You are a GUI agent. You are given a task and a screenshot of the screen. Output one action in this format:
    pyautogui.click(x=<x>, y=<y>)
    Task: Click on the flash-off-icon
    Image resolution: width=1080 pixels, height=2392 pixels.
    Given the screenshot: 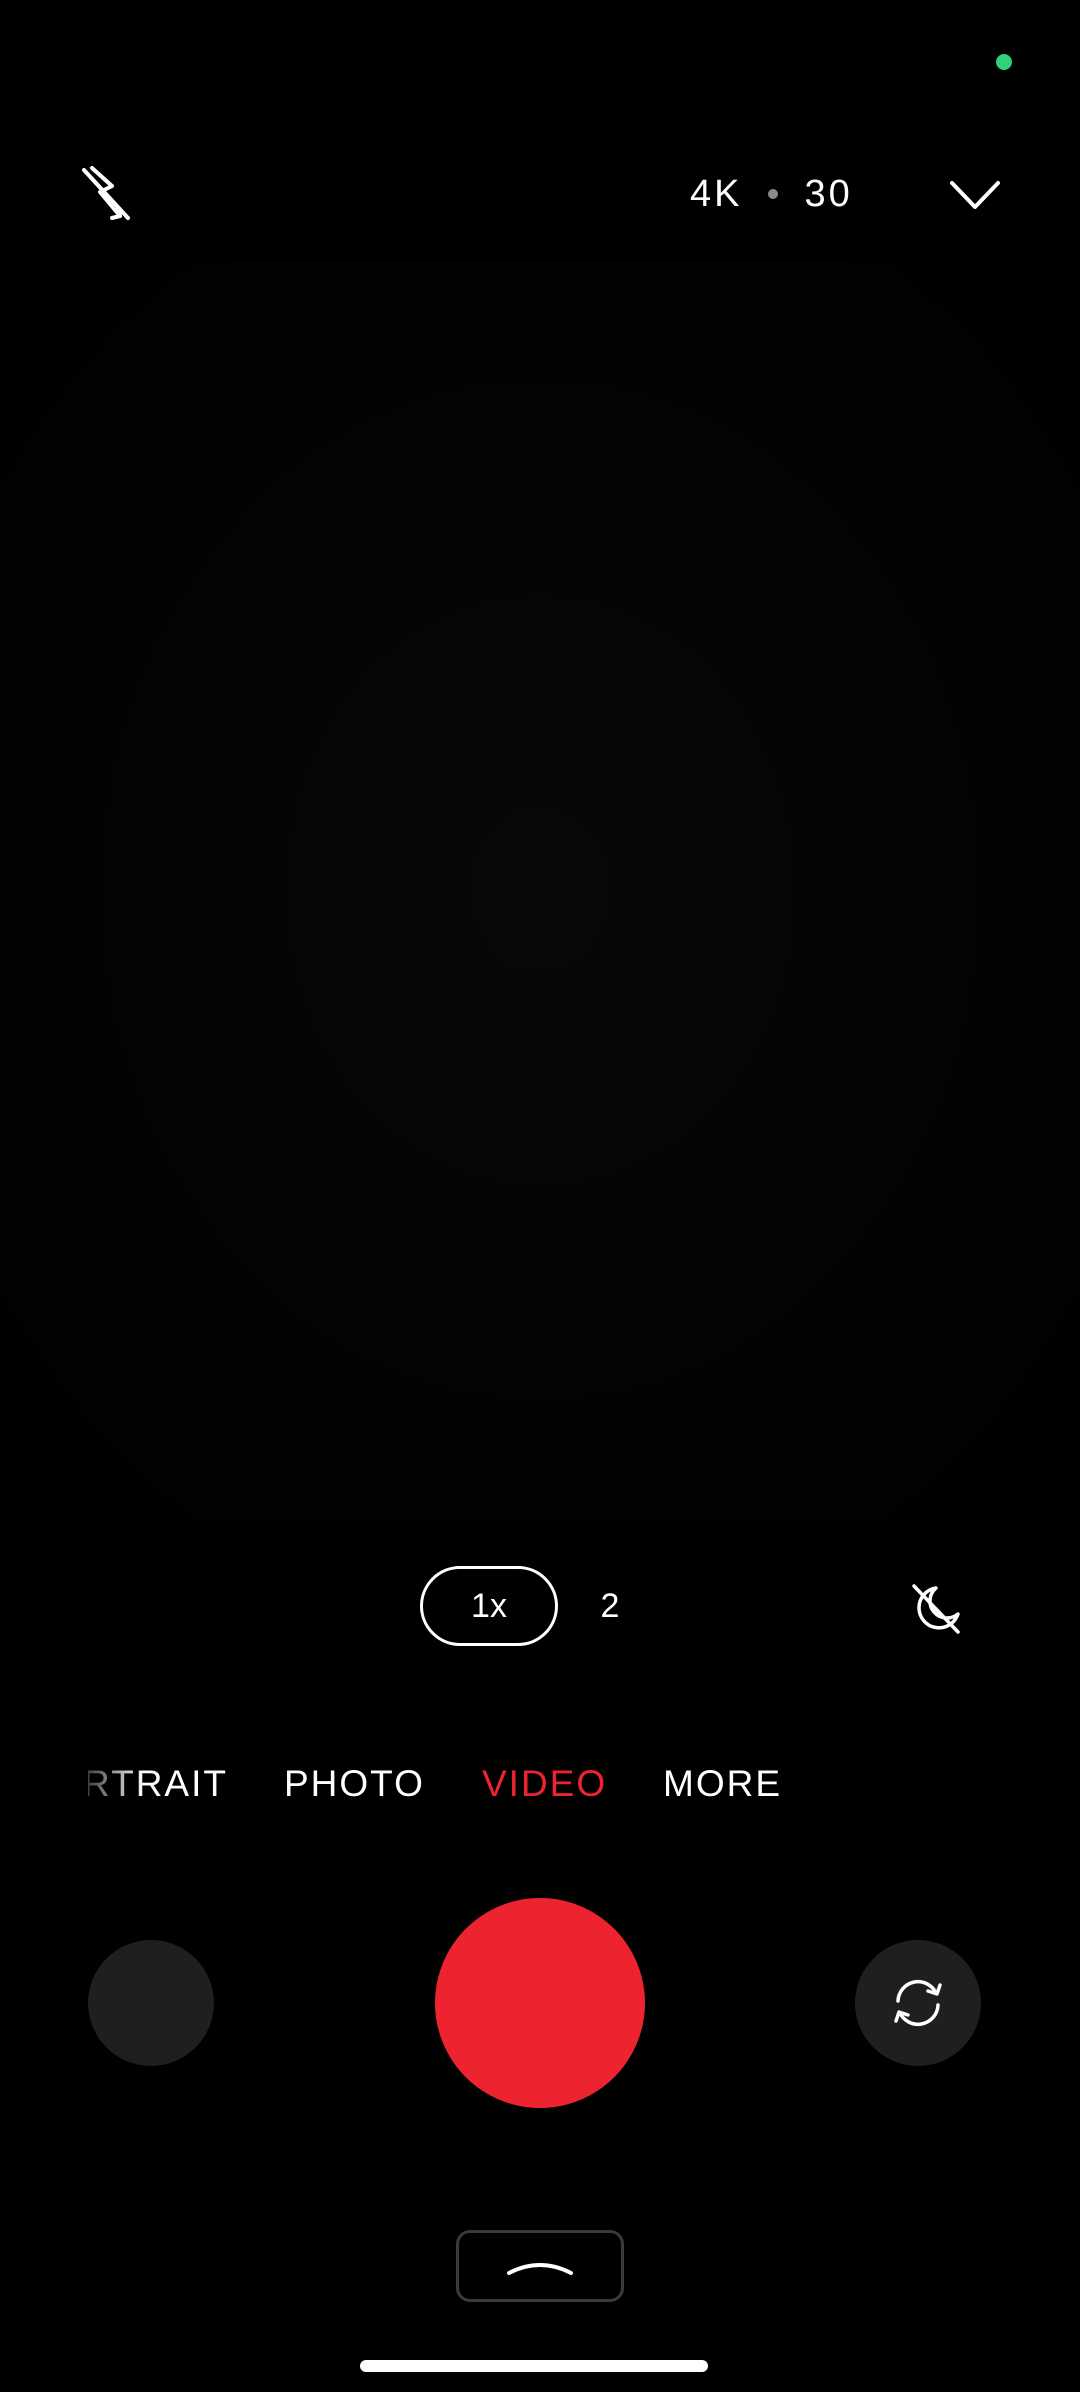 What is the action you would take?
    pyautogui.click(x=106, y=193)
    